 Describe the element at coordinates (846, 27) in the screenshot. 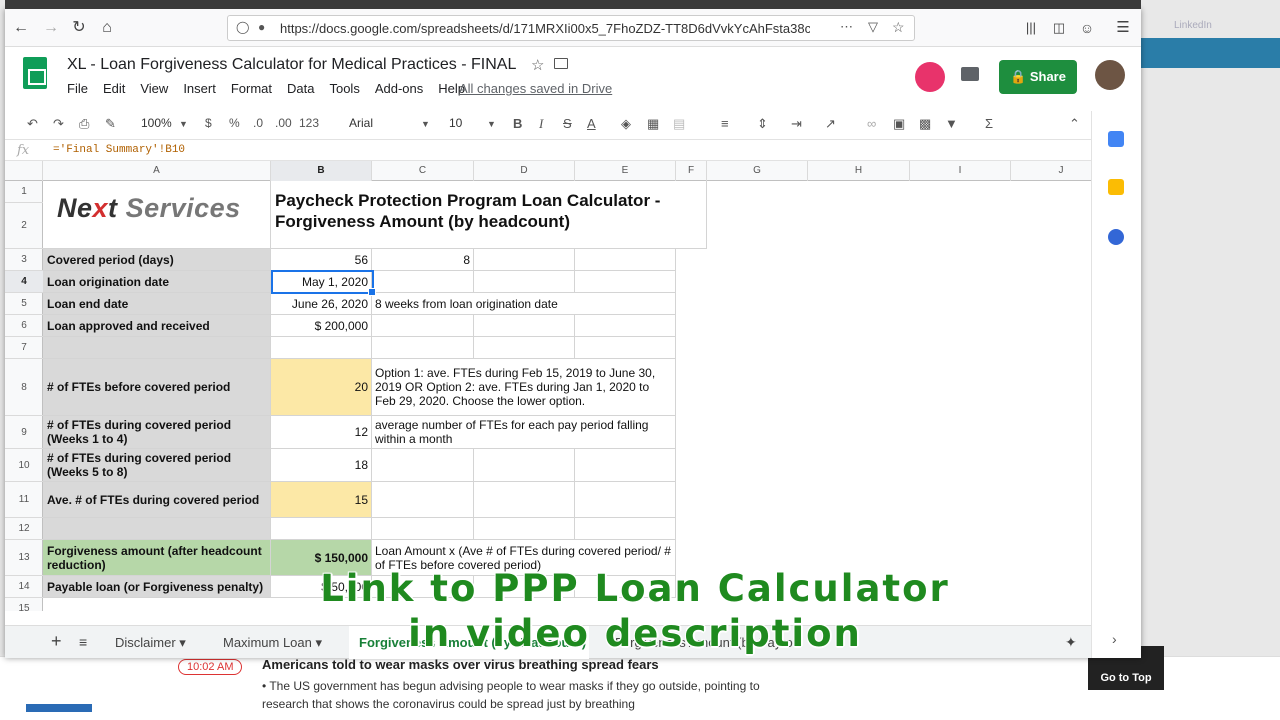

I see `page-actions-icon: ⋯` at that location.